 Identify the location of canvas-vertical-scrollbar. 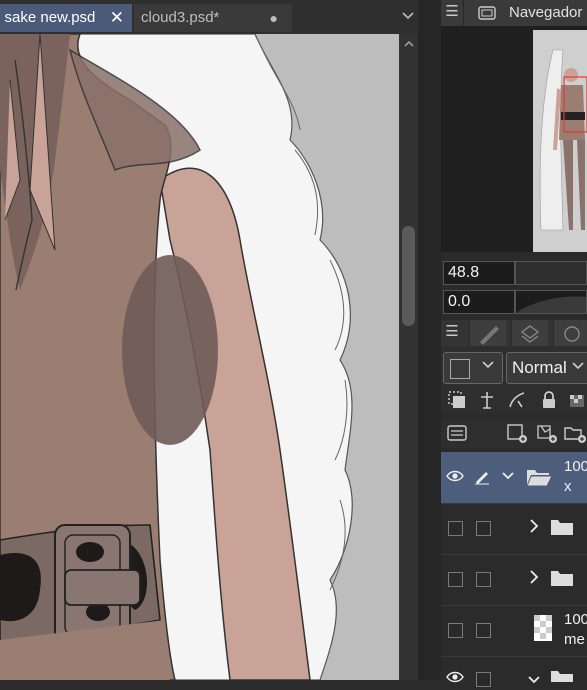
(408, 357).